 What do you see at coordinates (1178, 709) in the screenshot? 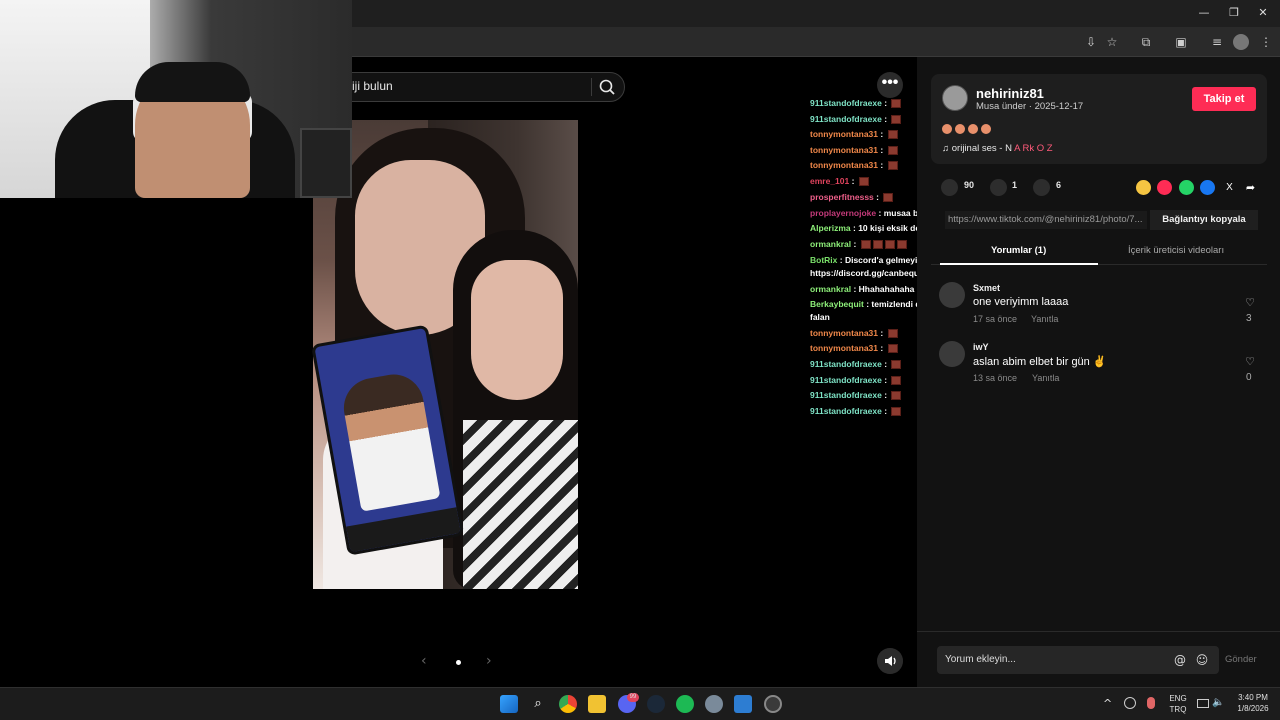
I see `input-language-secondary: TRQ` at bounding box center [1178, 709].